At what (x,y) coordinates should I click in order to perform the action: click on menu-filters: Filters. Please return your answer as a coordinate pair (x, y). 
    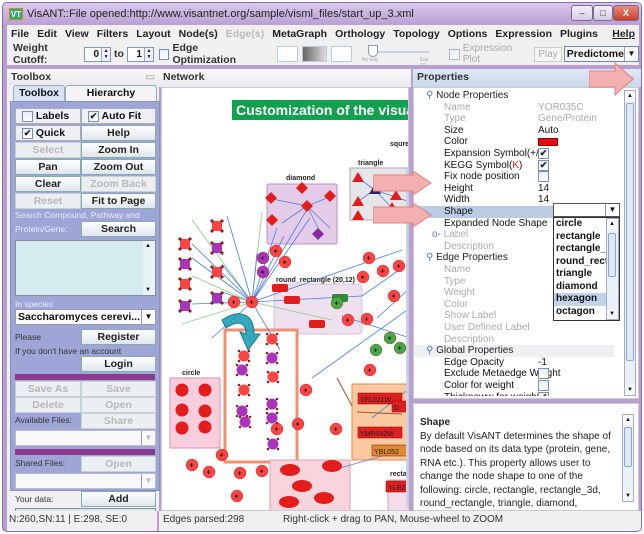
    Looking at the image, I should click on (113, 34).